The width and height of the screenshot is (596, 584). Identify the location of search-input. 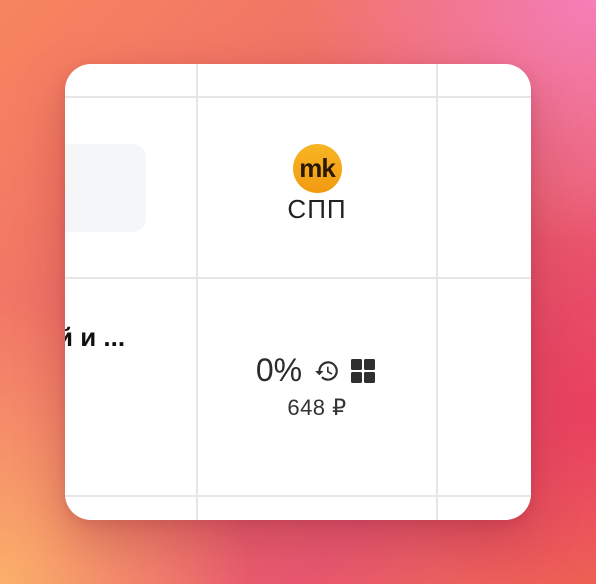
(105, 188).